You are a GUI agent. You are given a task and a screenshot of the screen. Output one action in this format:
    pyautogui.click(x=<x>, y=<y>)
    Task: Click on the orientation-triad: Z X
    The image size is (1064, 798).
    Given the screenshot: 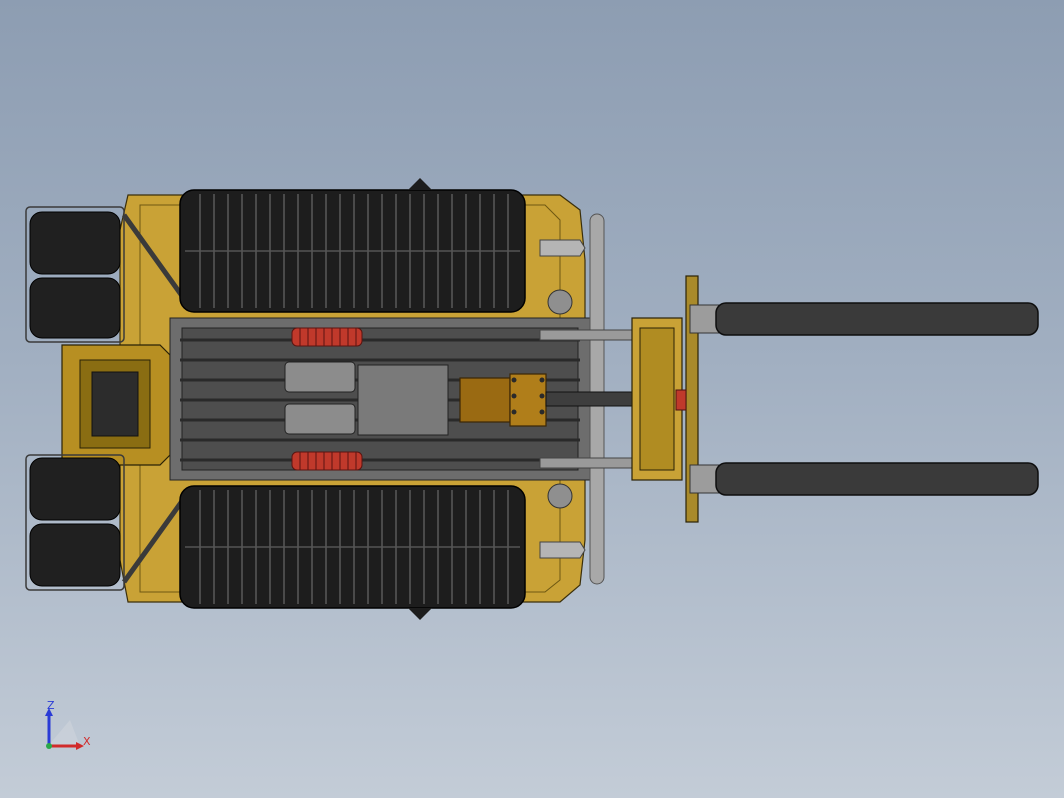 What is the action you would take?
    pyautogui.click(x=70, y=728)
    